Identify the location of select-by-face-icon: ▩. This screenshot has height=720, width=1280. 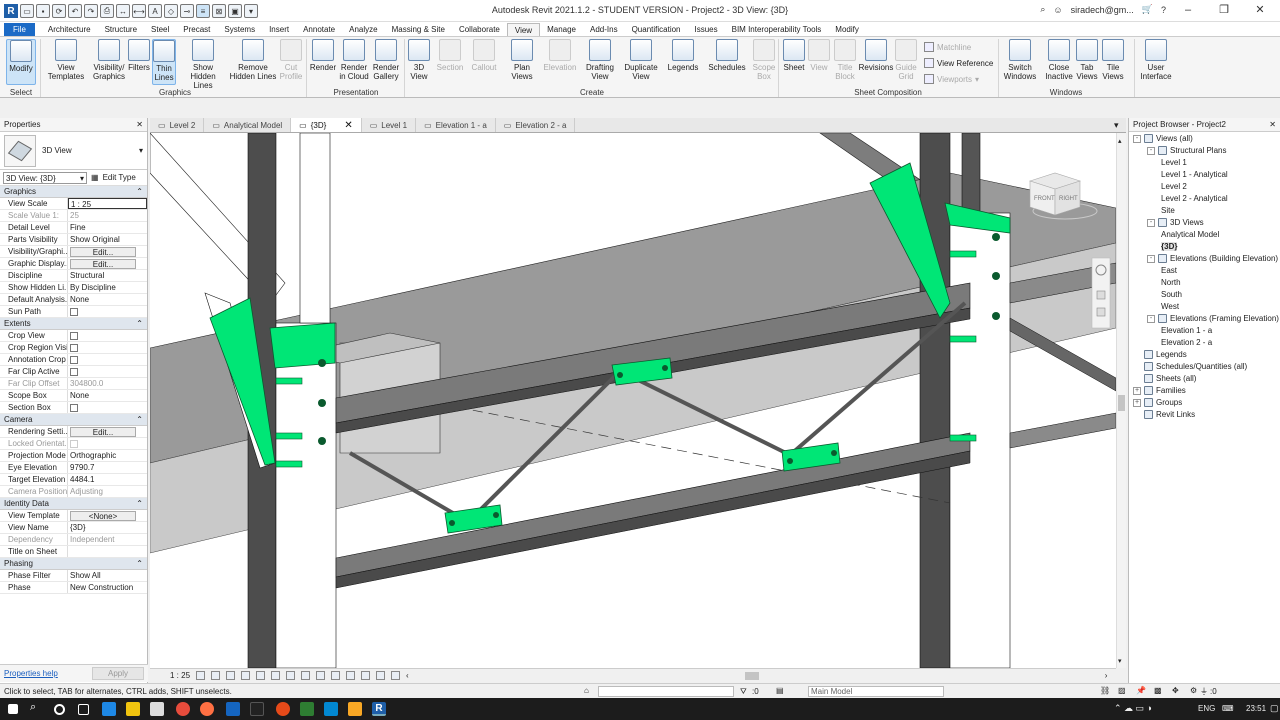
(1158, 690).